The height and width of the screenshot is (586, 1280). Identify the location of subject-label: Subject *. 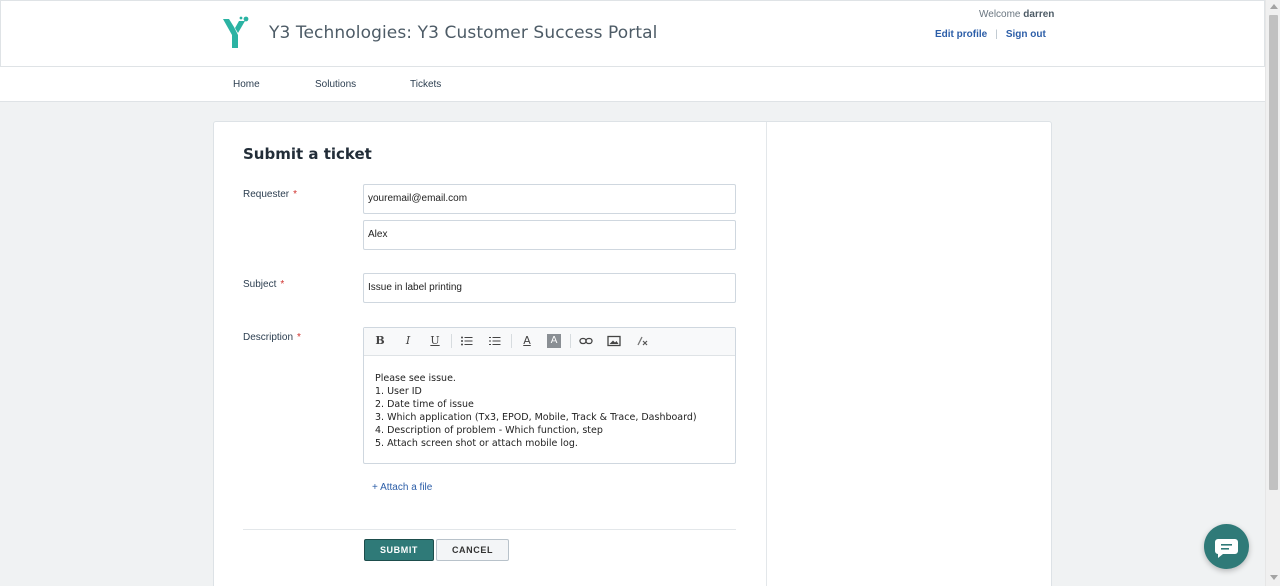
(263, 284).